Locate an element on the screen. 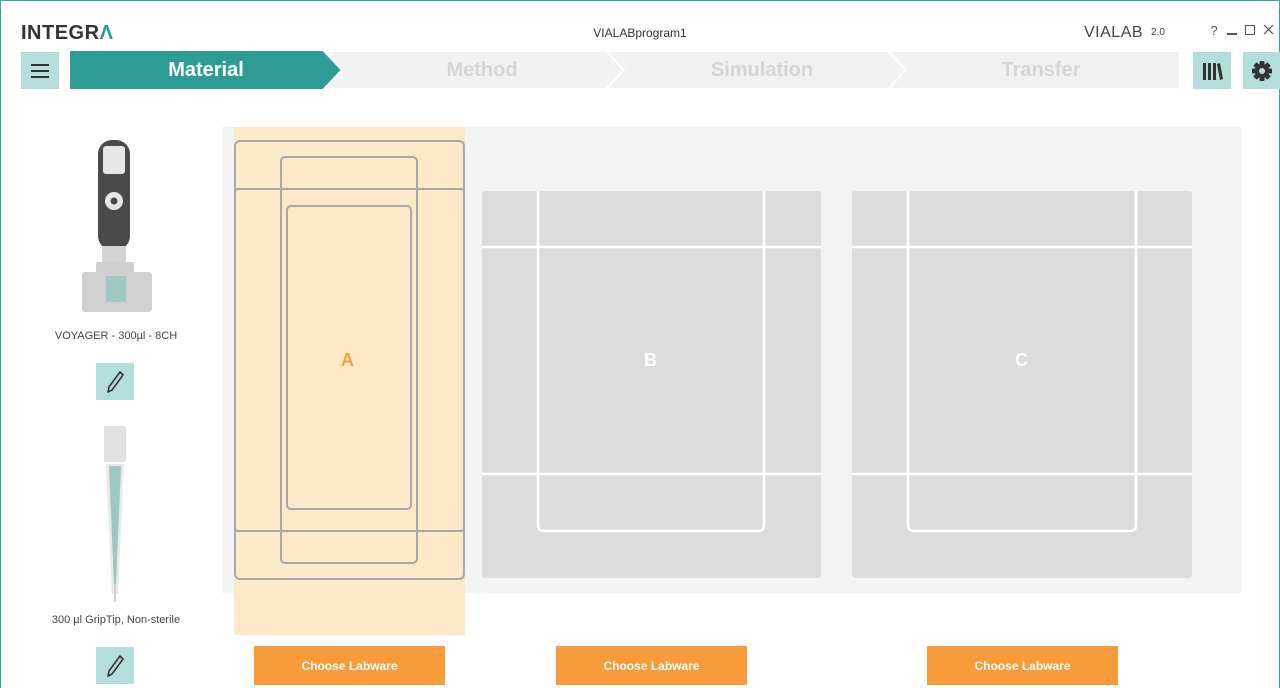 The width and height of the screenshot is (1280, 688). workflow-steps: Material Method Simulation Transfer is located at coordinates (625, 70).